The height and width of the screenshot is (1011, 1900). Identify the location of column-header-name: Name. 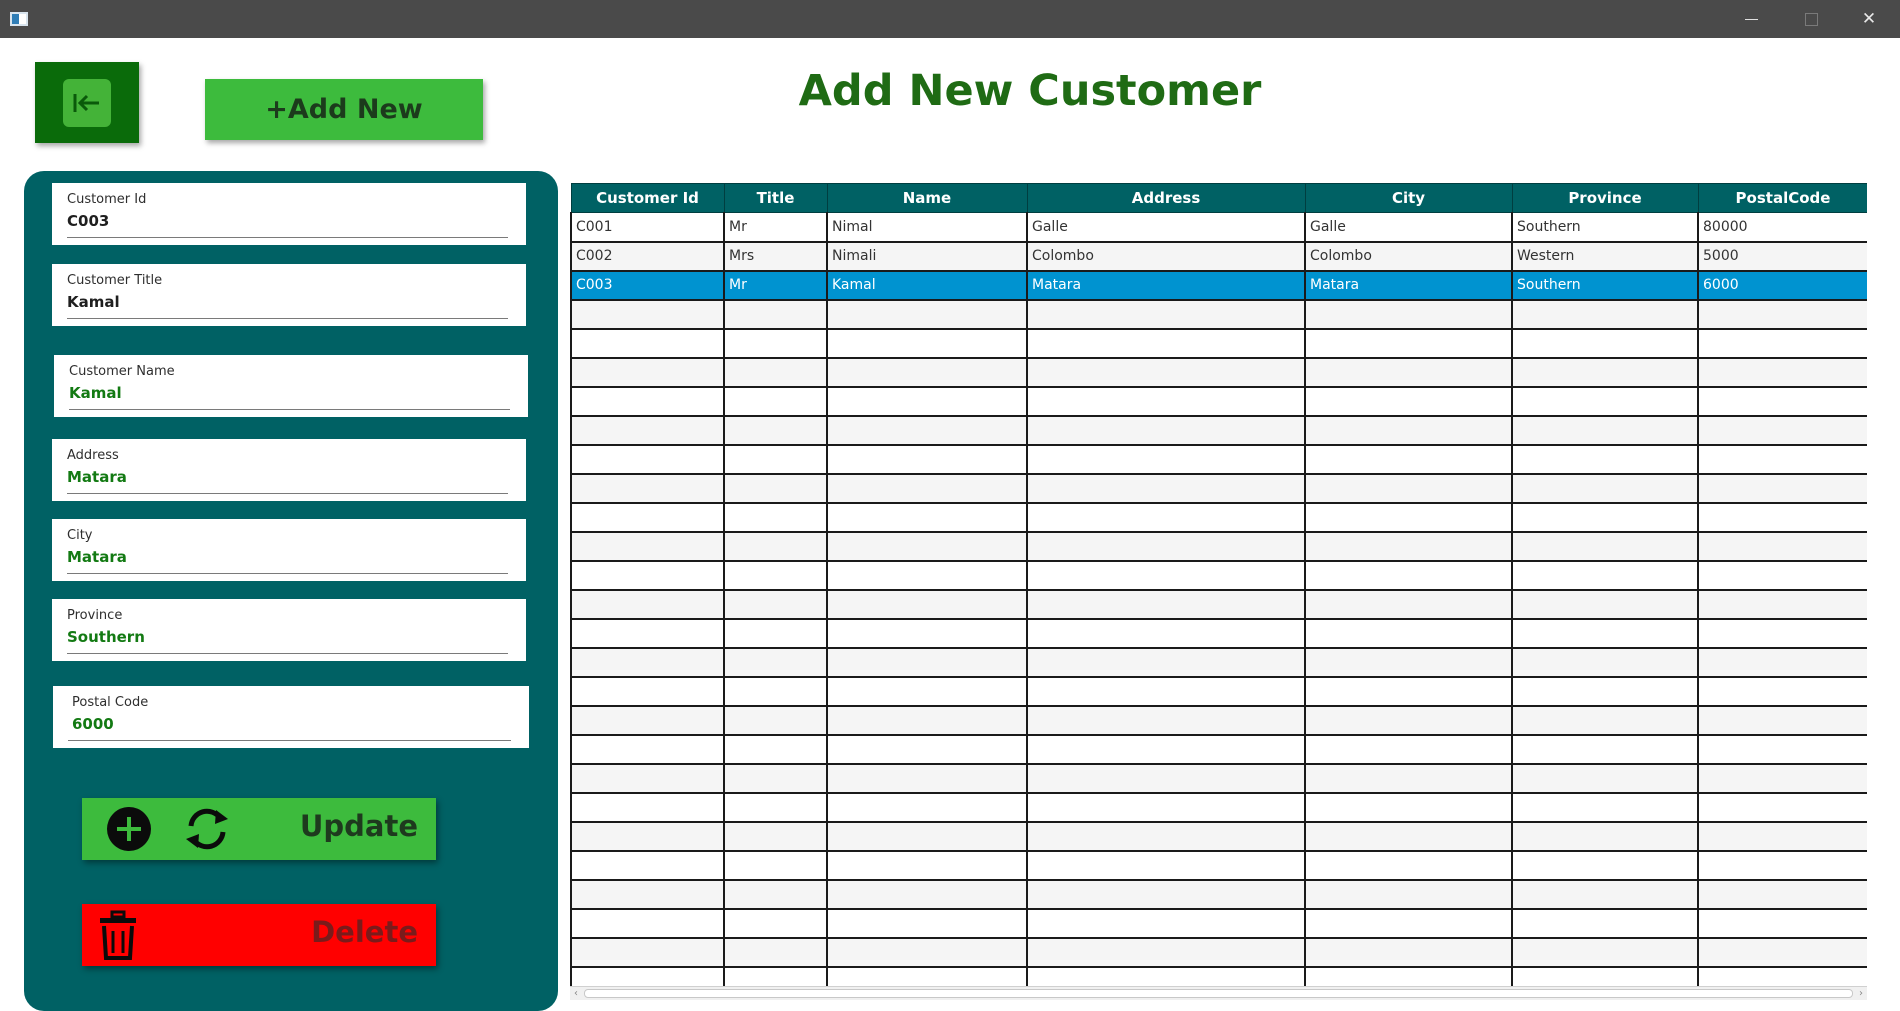
(927, 198).